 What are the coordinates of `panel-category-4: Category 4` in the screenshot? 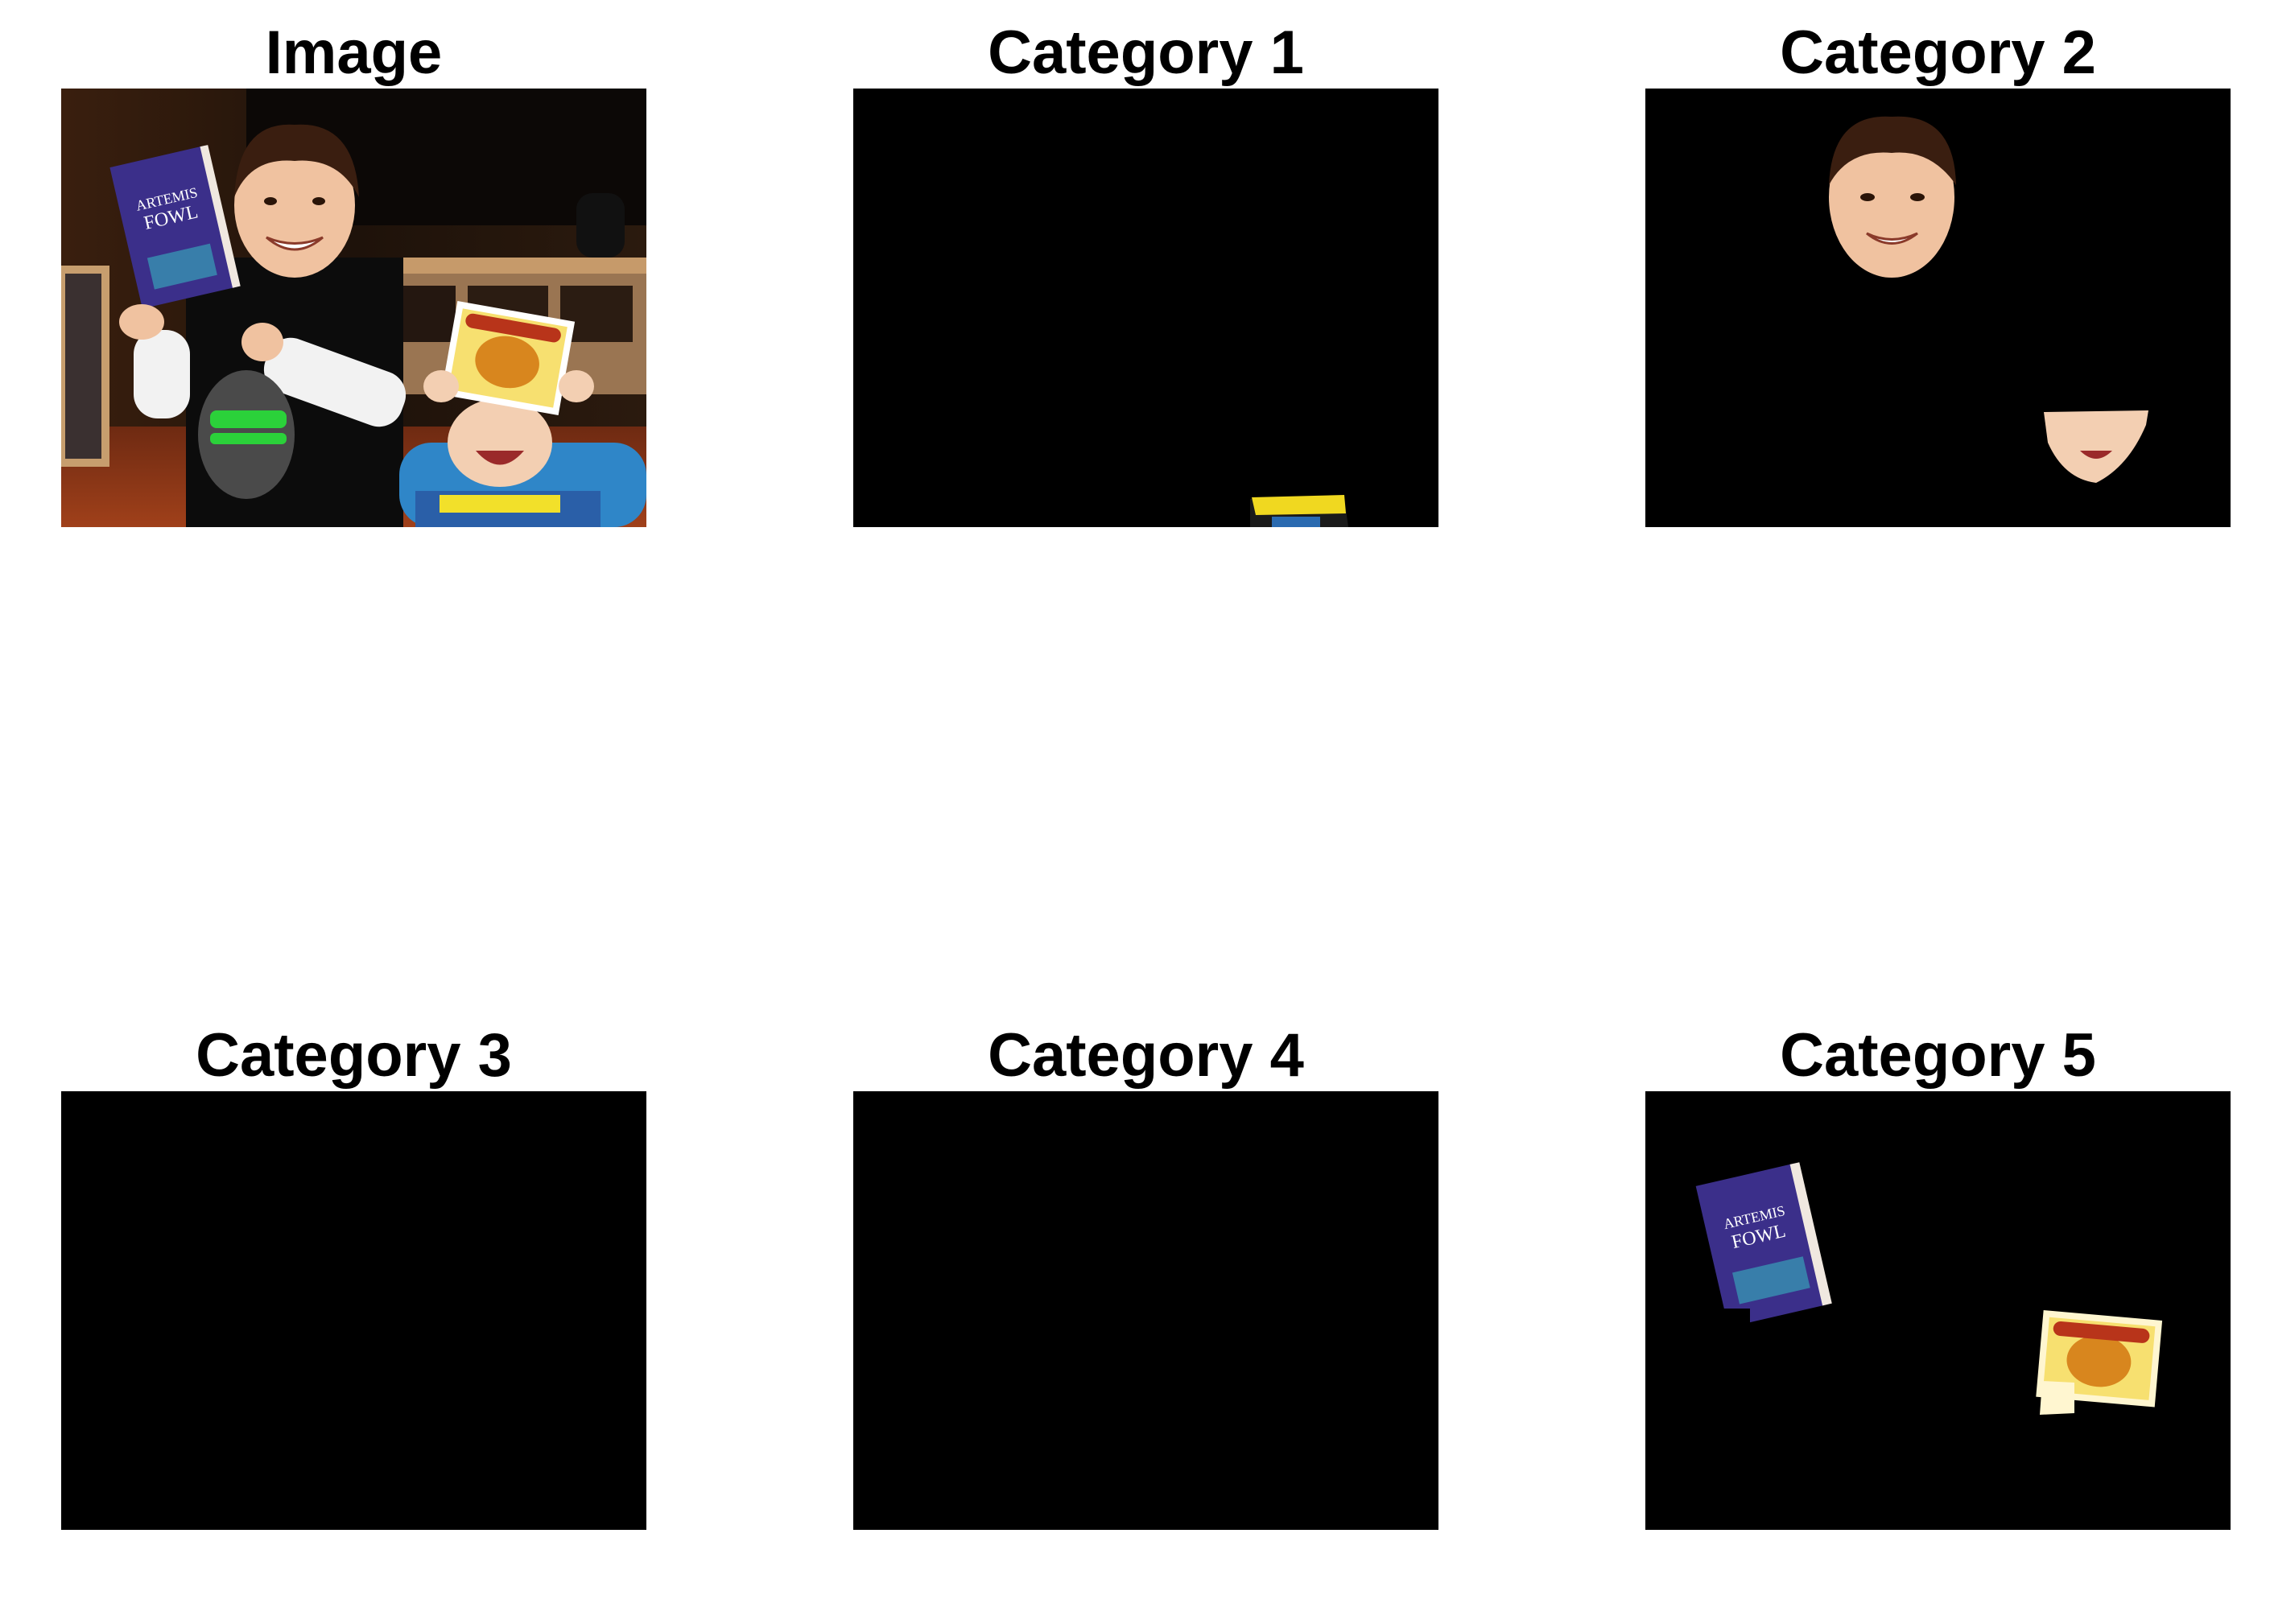 It's located at (1145, 1276).